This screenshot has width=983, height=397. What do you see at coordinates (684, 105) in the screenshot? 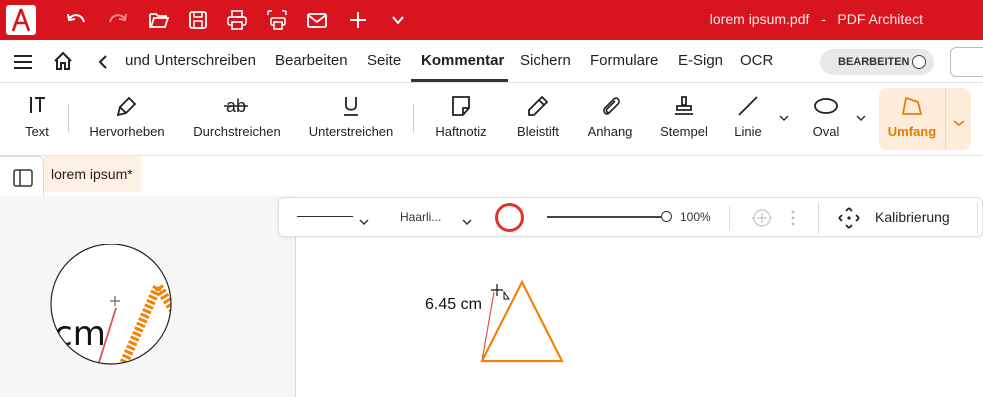
I see `stamp-icon` at bounding box center [684, 105].